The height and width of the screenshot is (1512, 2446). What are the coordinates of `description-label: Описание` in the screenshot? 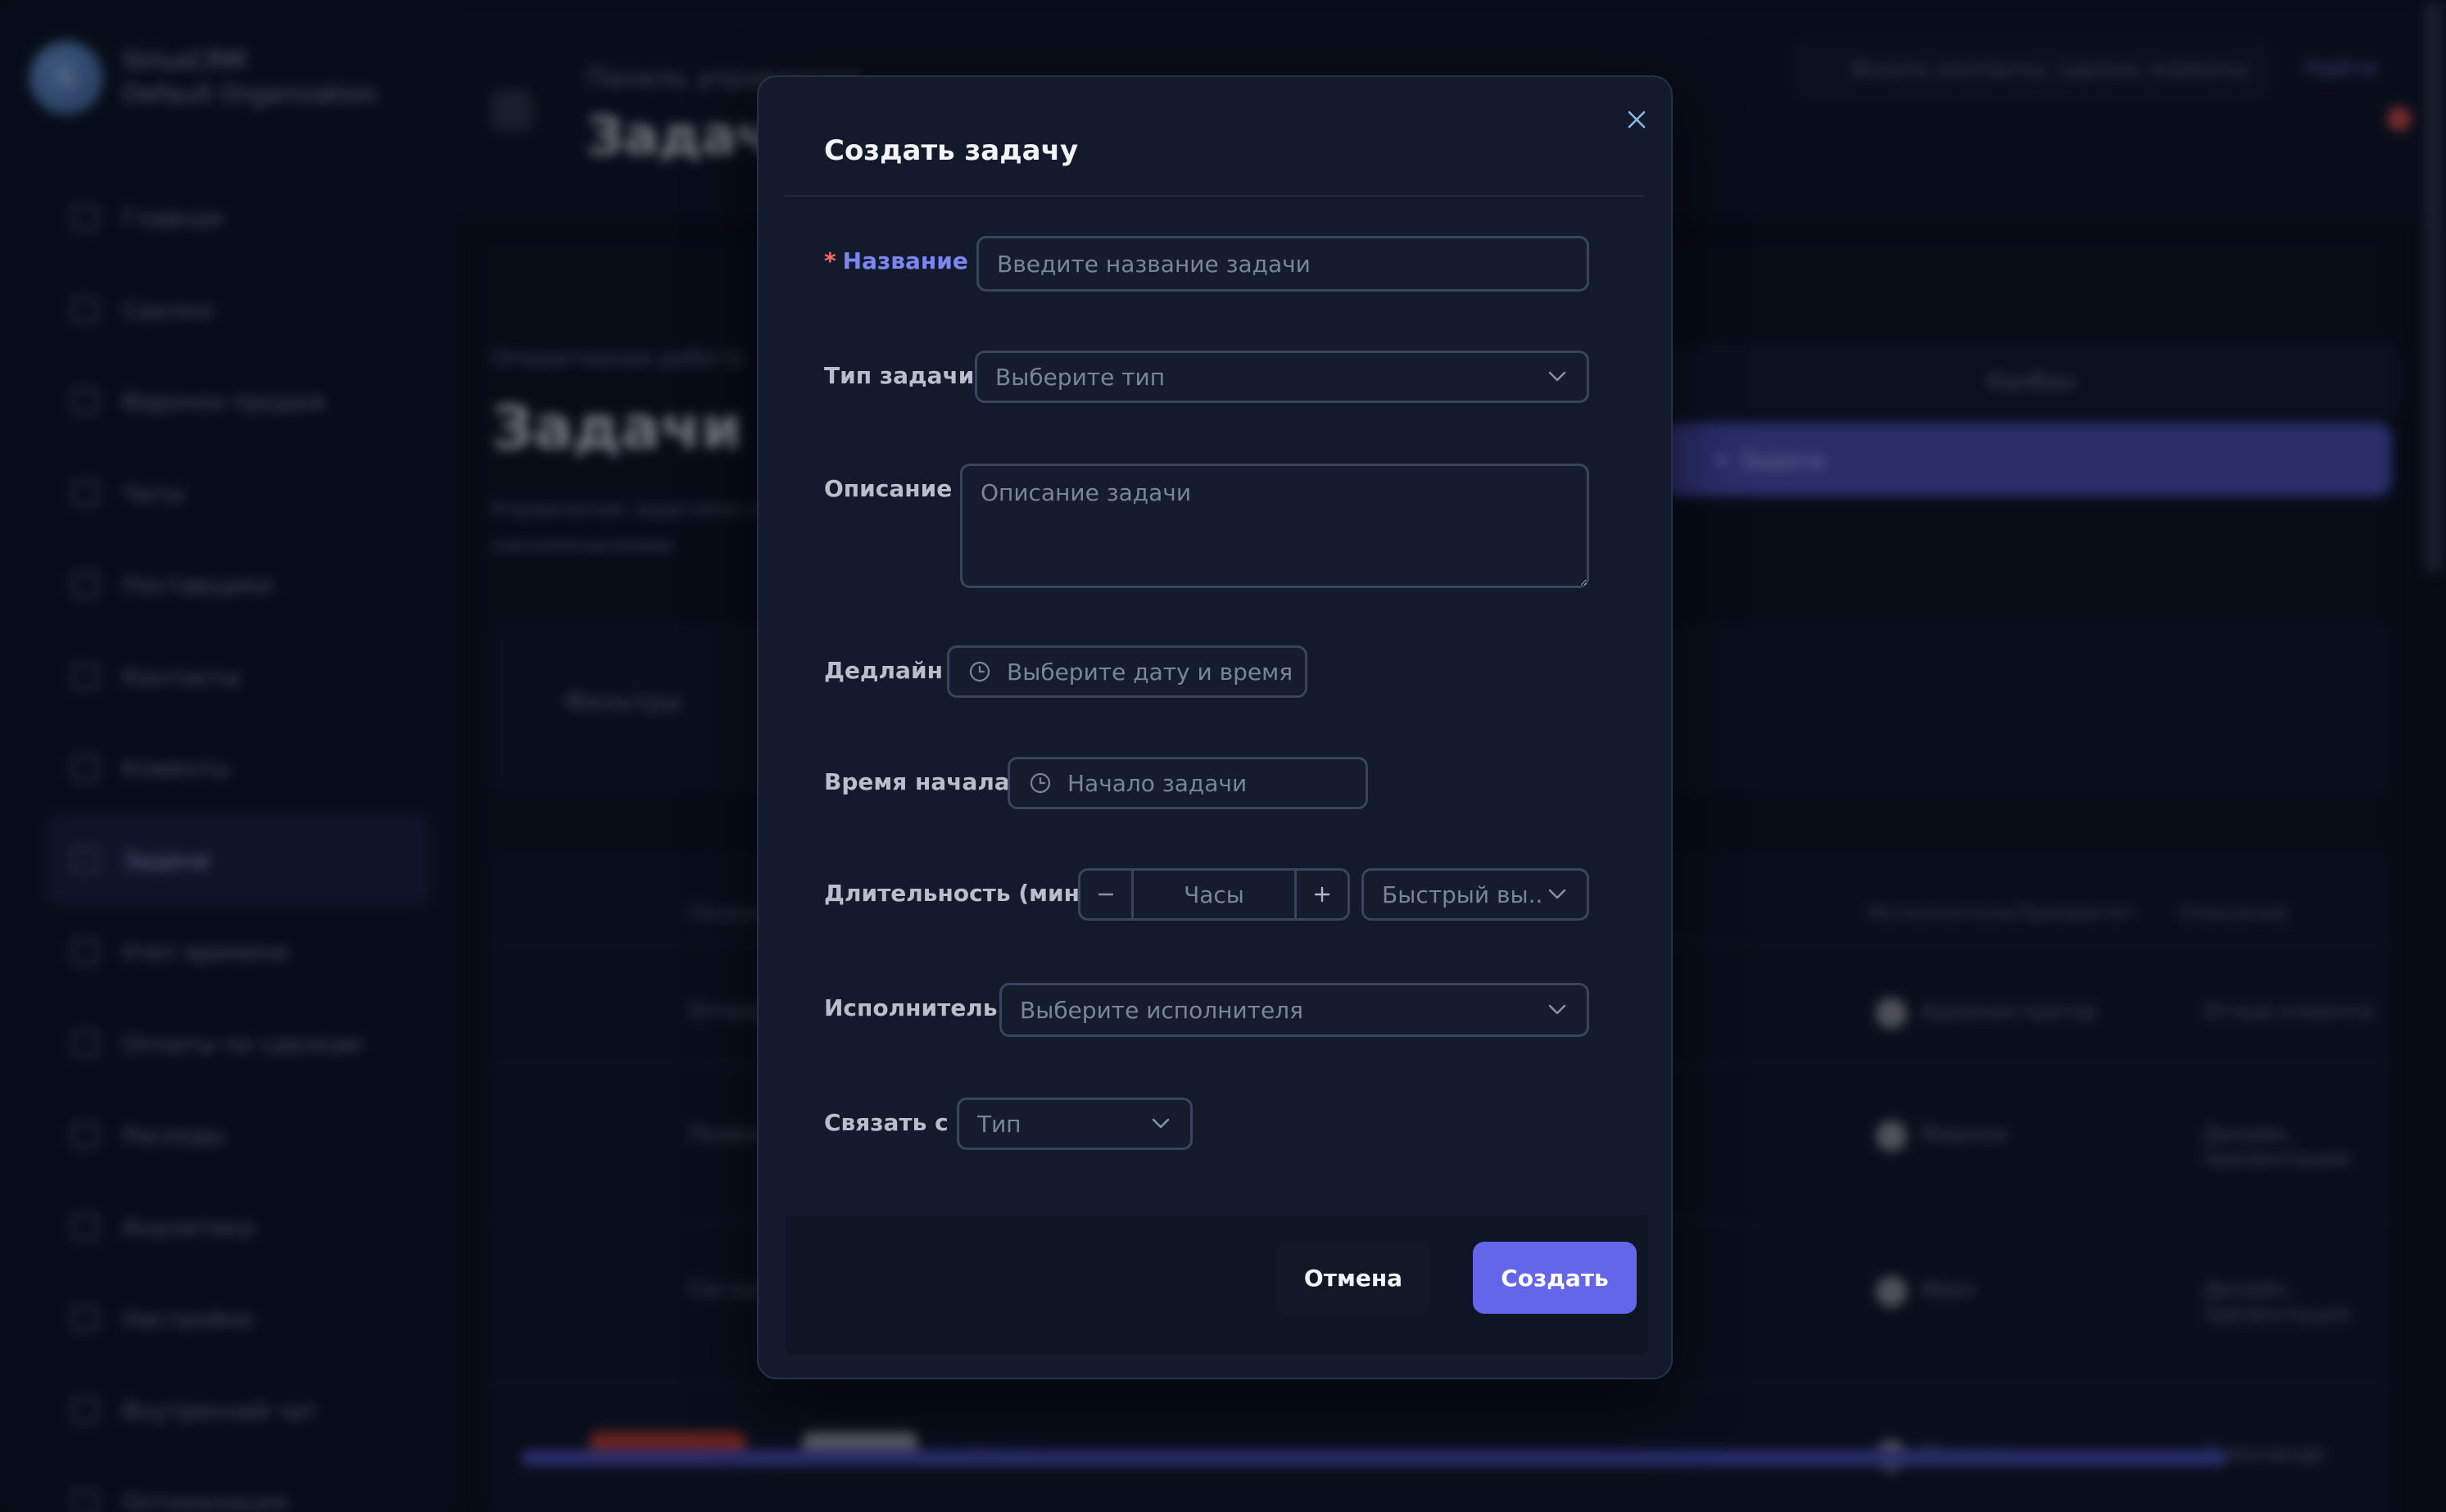 It's located at (888, 489).